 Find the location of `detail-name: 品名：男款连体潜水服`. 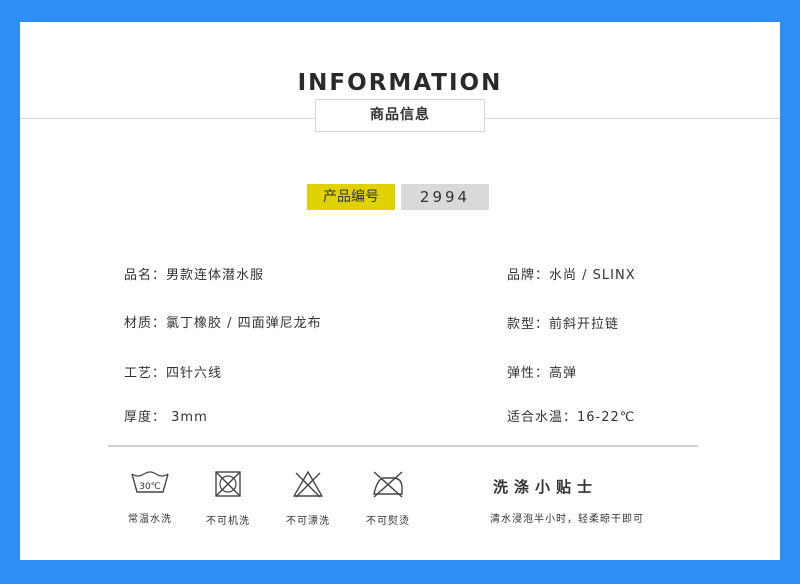

detail-name: 品名：男款连体潜水服 is located at coordinates (194, 275).